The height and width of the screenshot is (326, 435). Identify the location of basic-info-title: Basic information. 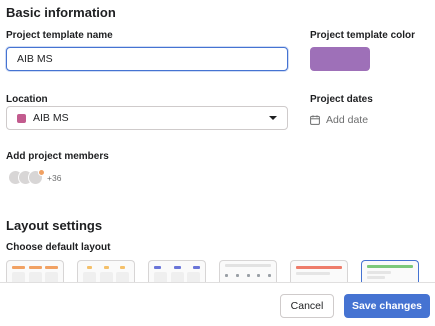
(61, 12).